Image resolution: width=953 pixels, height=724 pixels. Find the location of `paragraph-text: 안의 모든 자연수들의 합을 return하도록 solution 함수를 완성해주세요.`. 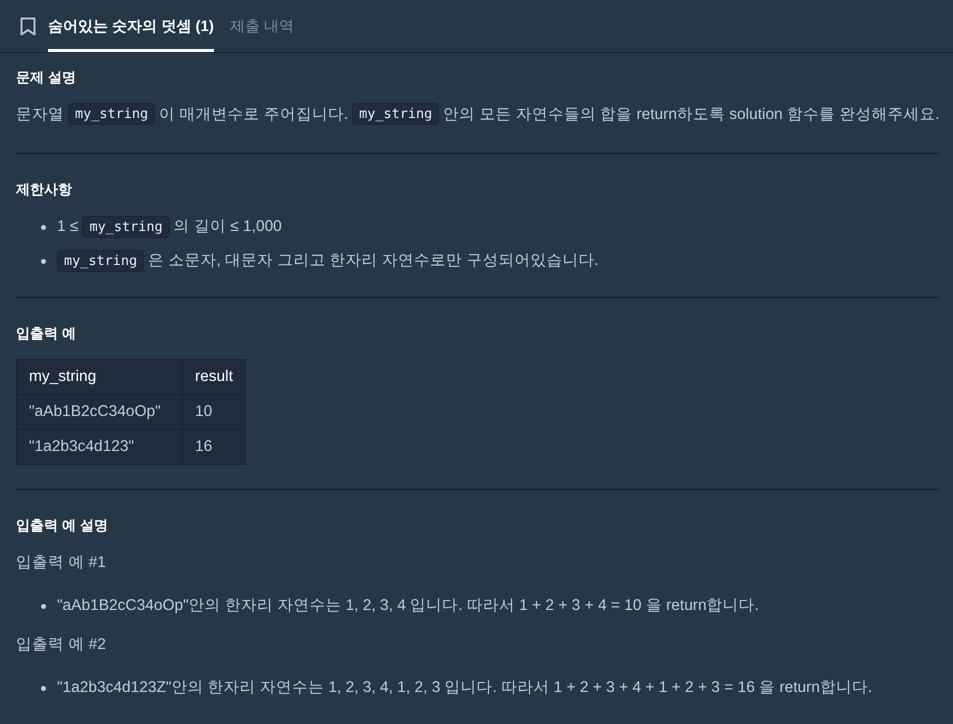

paragraph-text: 안의 모든 자연수들의 합을 return하도록 solution 함수를 완성해주세요. is located at coordinates (691, 114).